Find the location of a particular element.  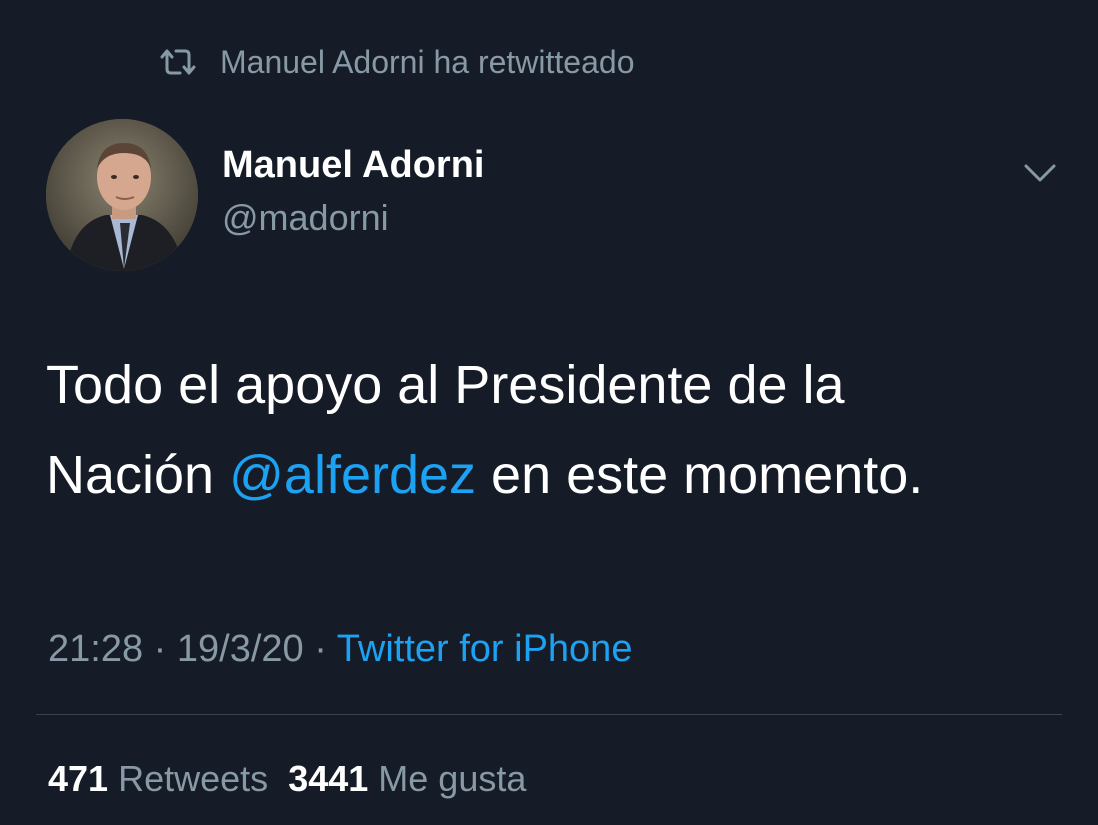

mention-link: @alferdez is located at coordinates (352, 475).